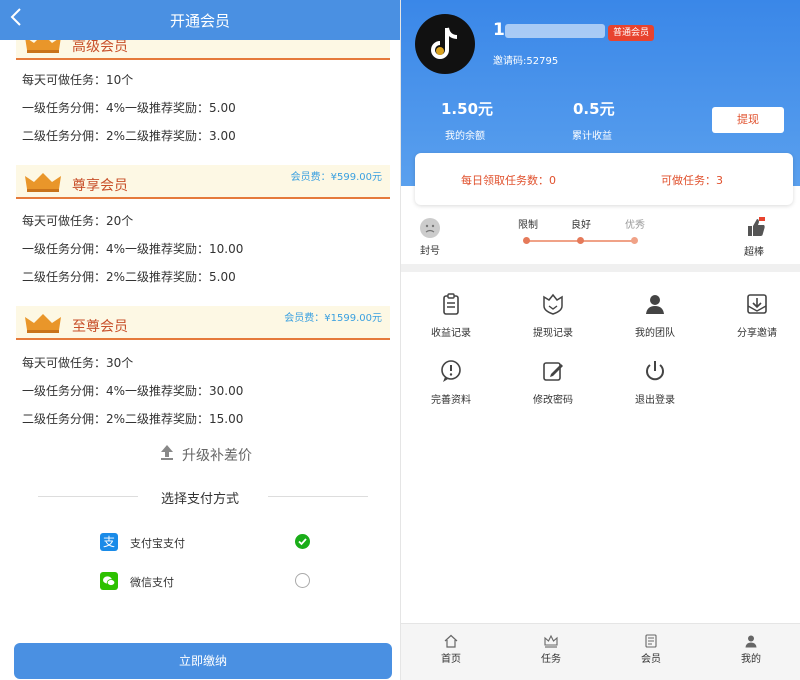  I want to click on sad-face-icon, so click(430, 228).